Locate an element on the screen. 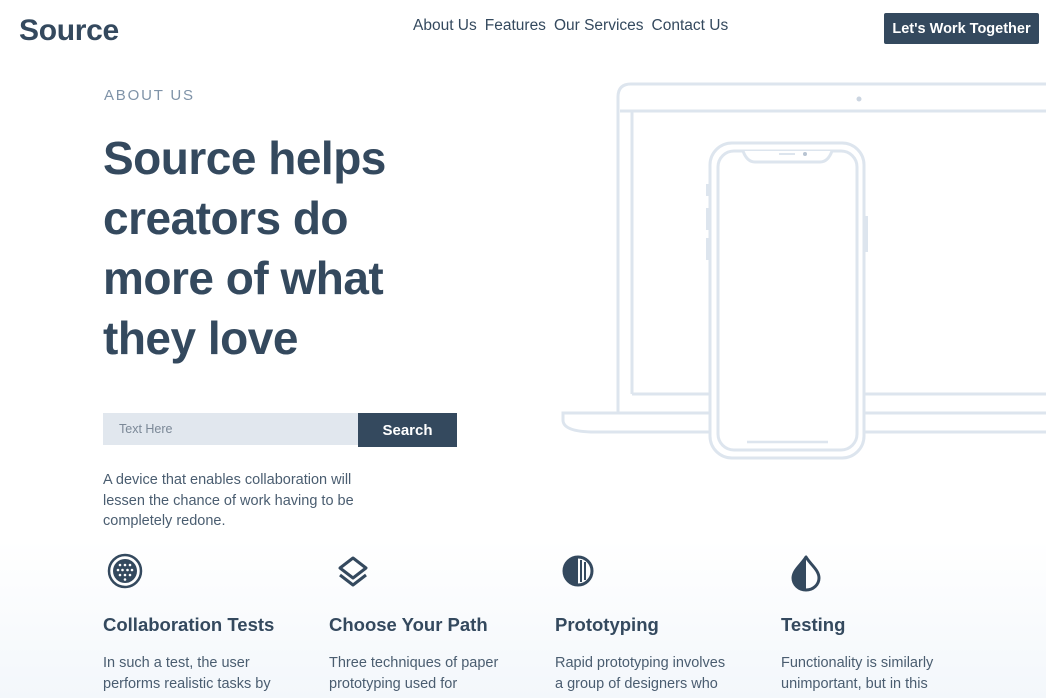  nav-our-services: Our Services is located at coordinates (599, 26).